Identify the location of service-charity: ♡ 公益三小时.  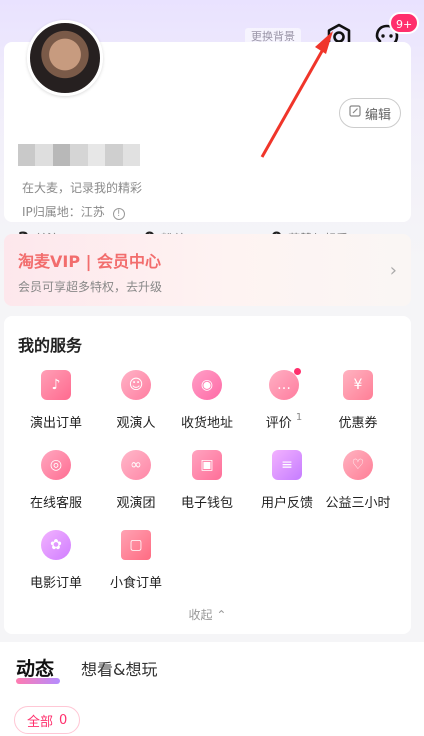
(358, 480).